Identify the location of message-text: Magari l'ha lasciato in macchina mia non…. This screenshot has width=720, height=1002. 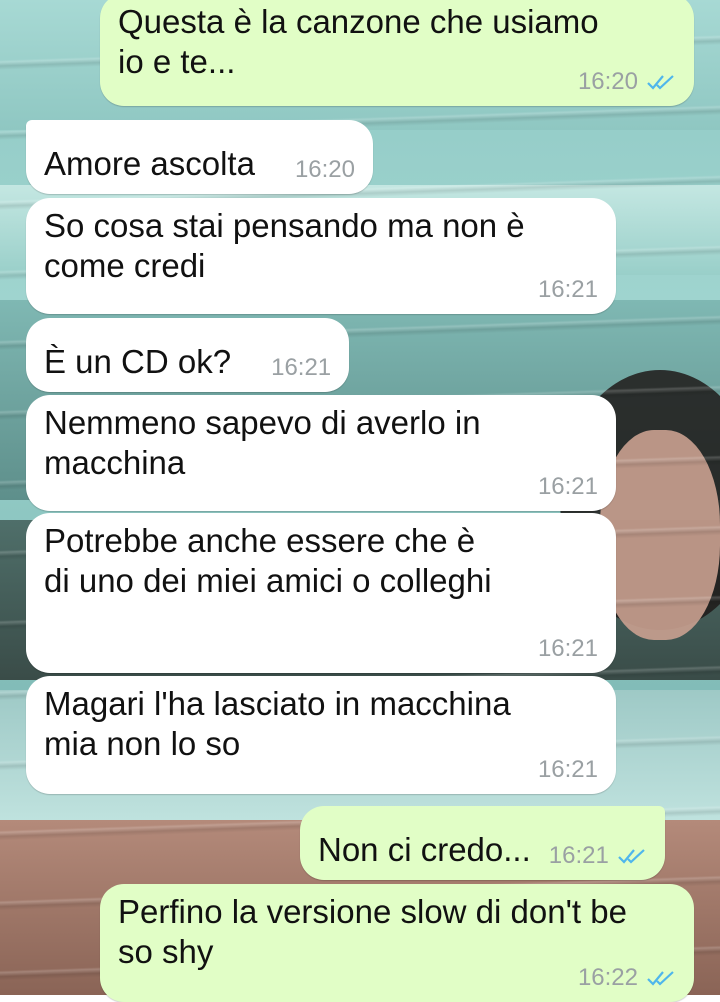
(277, 723).